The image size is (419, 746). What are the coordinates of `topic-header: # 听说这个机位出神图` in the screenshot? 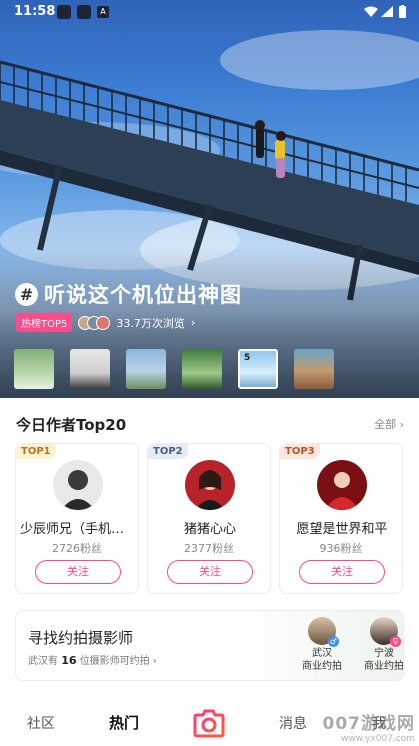 It's located at (128, 294).